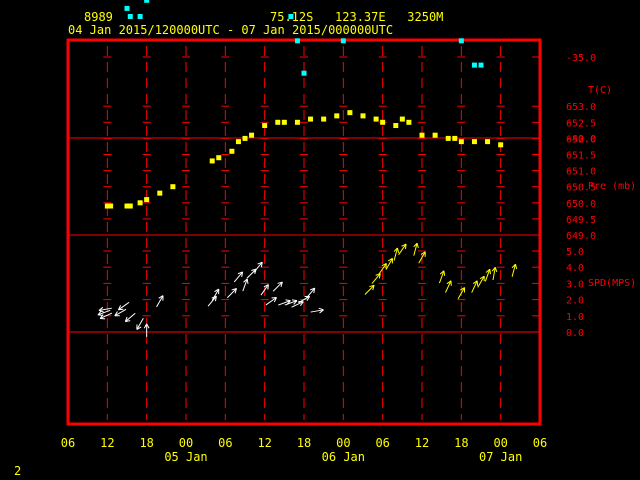  Describe the element at coordinates (612, 186) in the screenshot. I see `y-axis-label: Pre (mb)` at that location.